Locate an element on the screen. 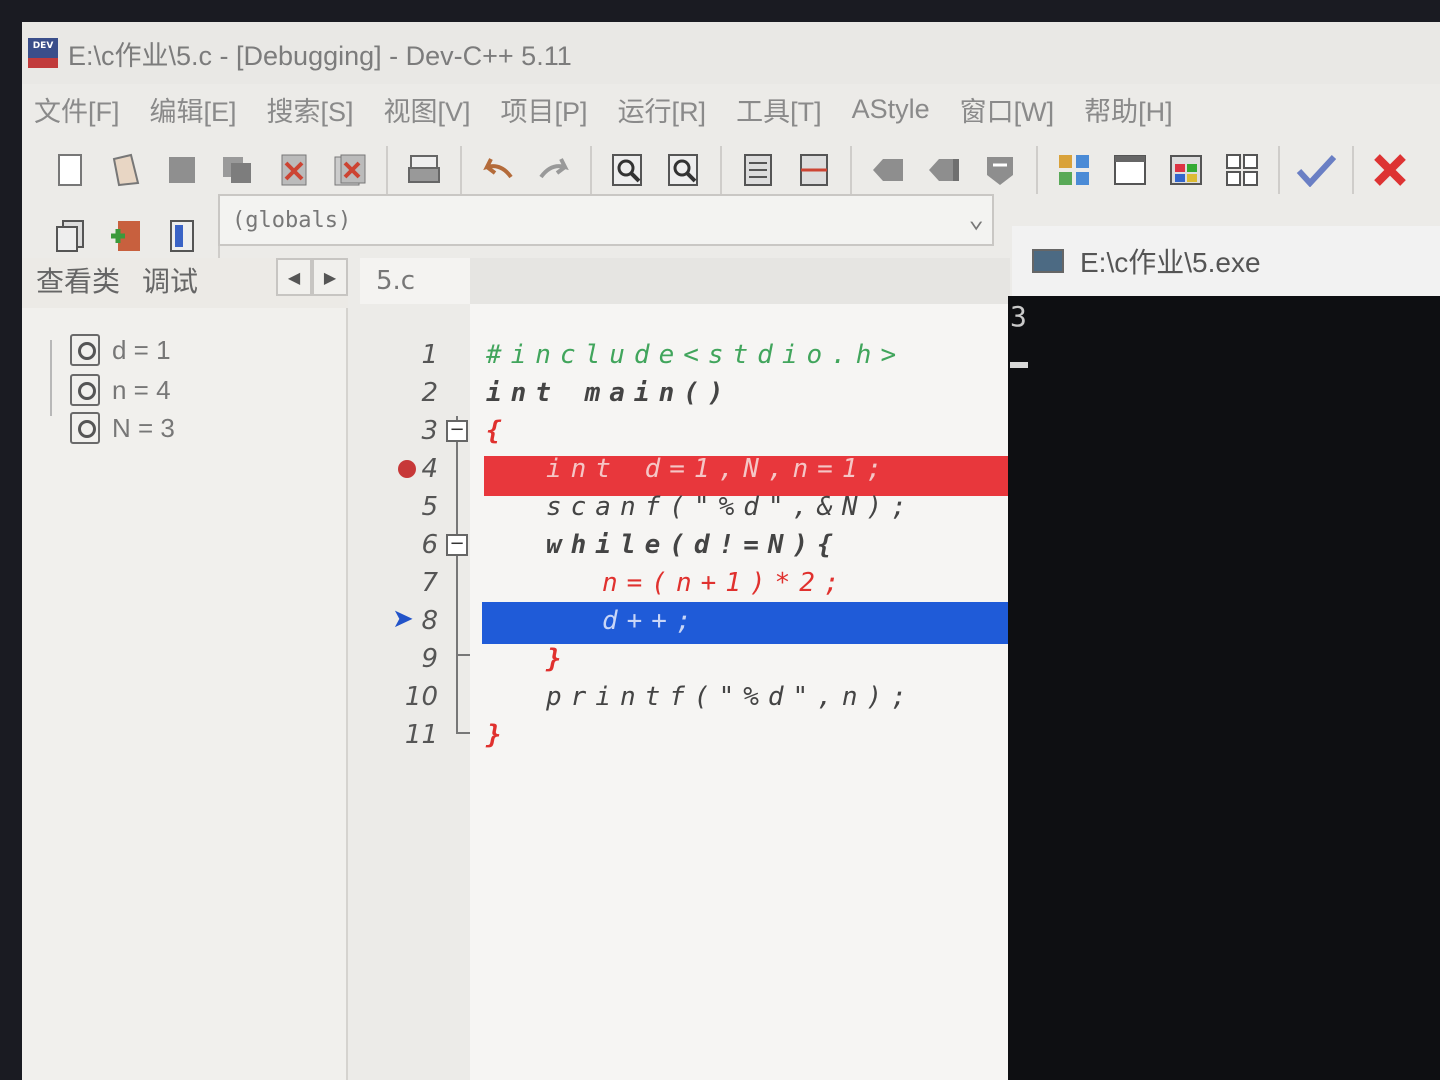 The image size is (1440, 1080). watch-item: n = 4 is located at coordinates (120, 390).